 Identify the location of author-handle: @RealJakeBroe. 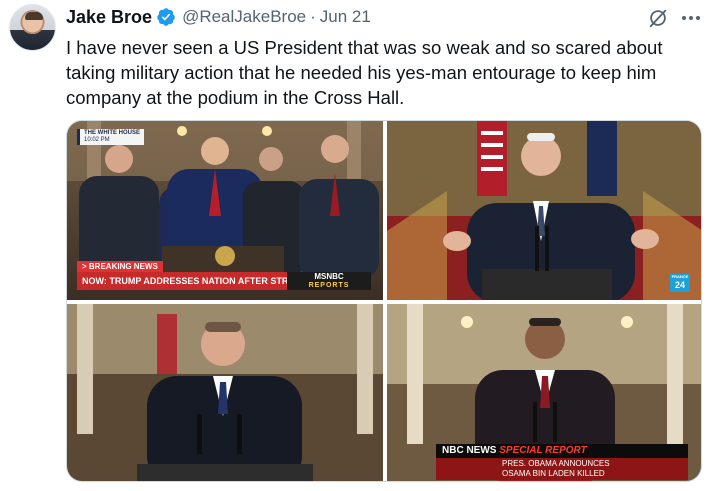
(244, 17).